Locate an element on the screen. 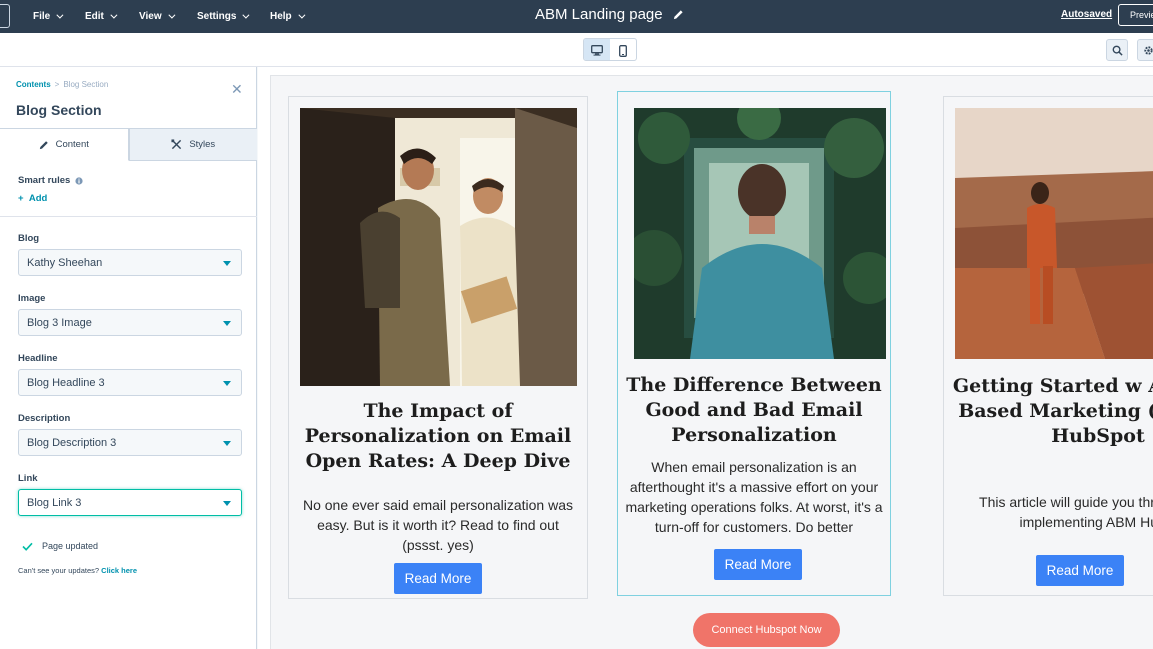 Image resolution: width=1153 pixels, height=649 pixels. breadcrumb-current: Blog Section is located at coordinates (86, 84).